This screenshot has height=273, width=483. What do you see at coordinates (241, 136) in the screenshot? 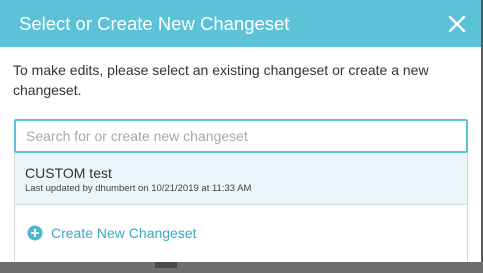
I see `changeset-search-input` at bounding box center [241, 136].